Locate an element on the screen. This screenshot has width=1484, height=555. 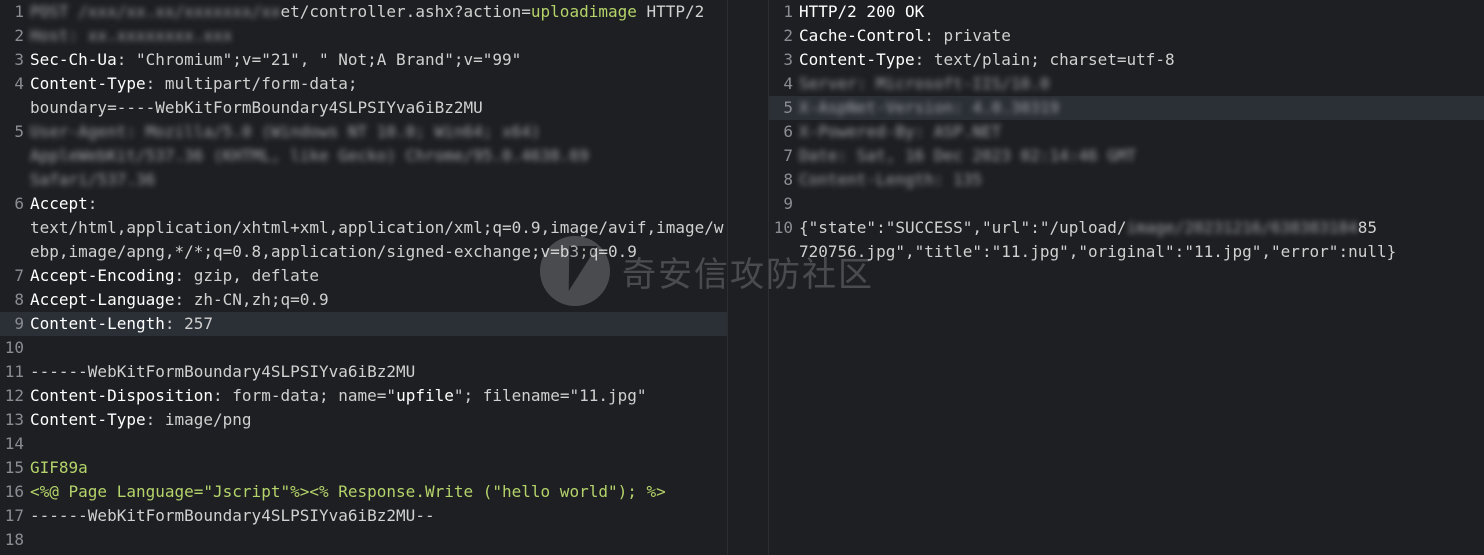
code-token: Accept-Language is located at coordinates (102, 299).